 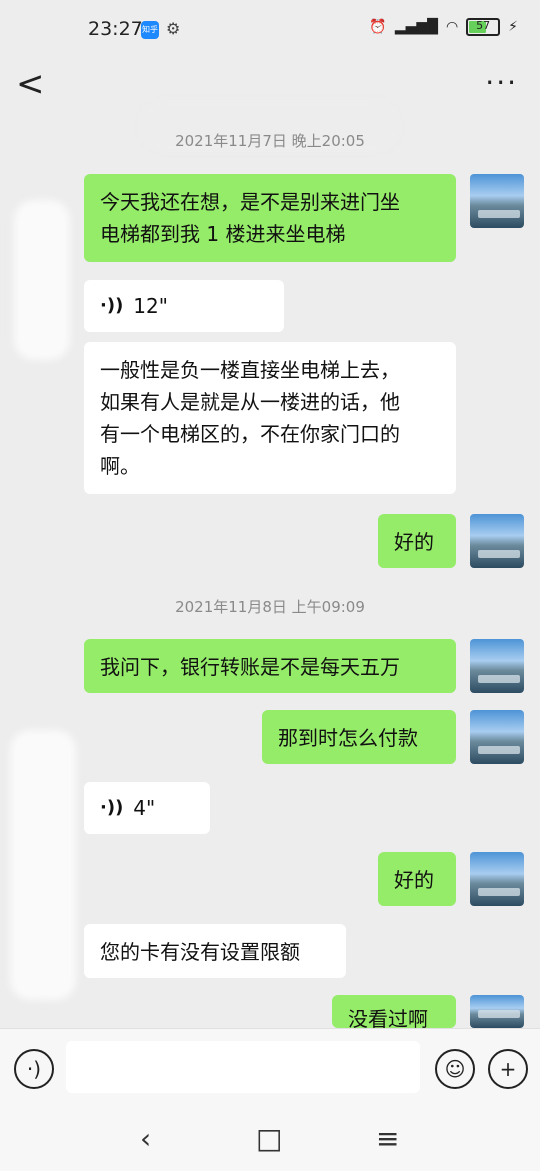 What do you see at coordinates (150, 30) in the screenshot?
I see `zhihu-app-icon: 知乎` at bounding box center [150, 30].